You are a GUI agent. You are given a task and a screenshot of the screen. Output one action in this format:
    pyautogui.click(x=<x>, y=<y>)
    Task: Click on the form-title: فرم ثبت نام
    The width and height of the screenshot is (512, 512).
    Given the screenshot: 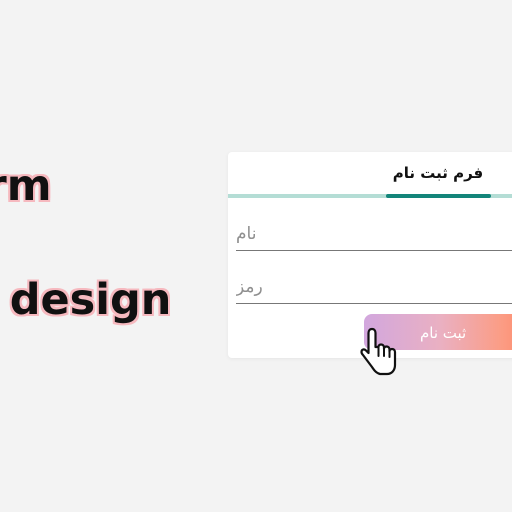 What is the action you would take?
    pyautogui.click(x=438, y=173)
    